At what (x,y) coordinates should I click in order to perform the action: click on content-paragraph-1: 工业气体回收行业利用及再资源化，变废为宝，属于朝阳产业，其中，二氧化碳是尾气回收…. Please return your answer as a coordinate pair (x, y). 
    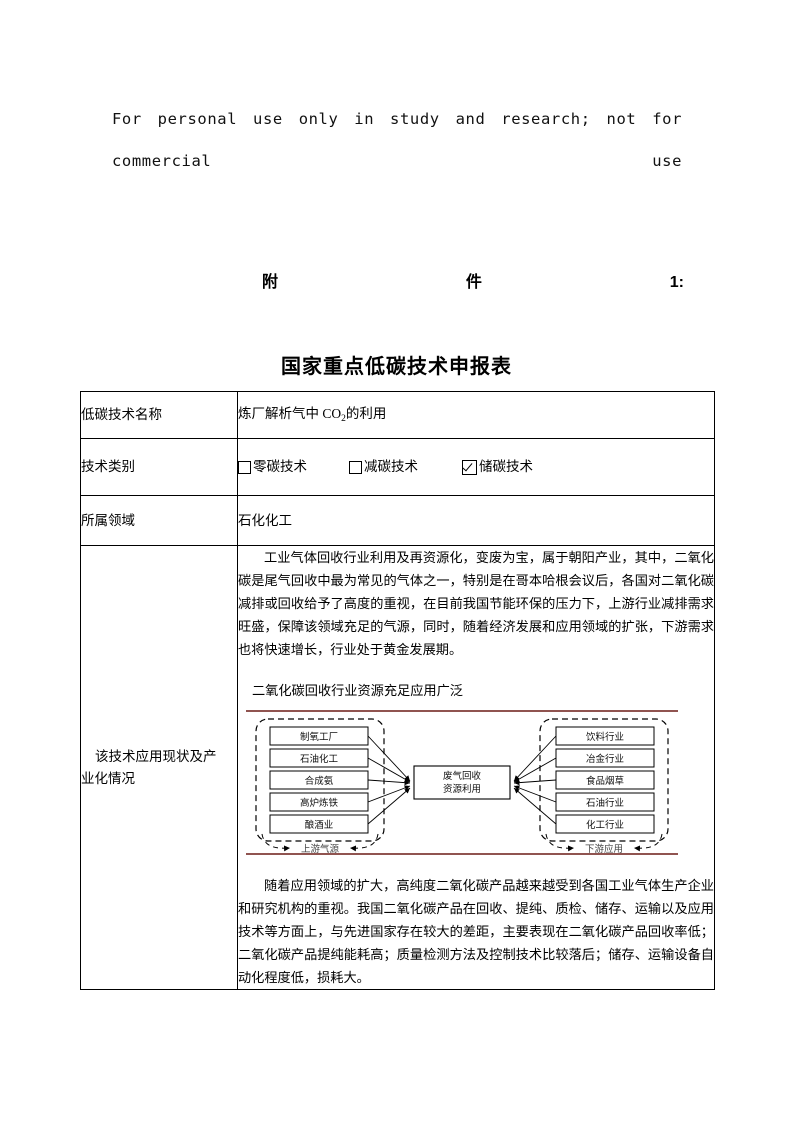
    Looking at the image, I should click on (476, 603).